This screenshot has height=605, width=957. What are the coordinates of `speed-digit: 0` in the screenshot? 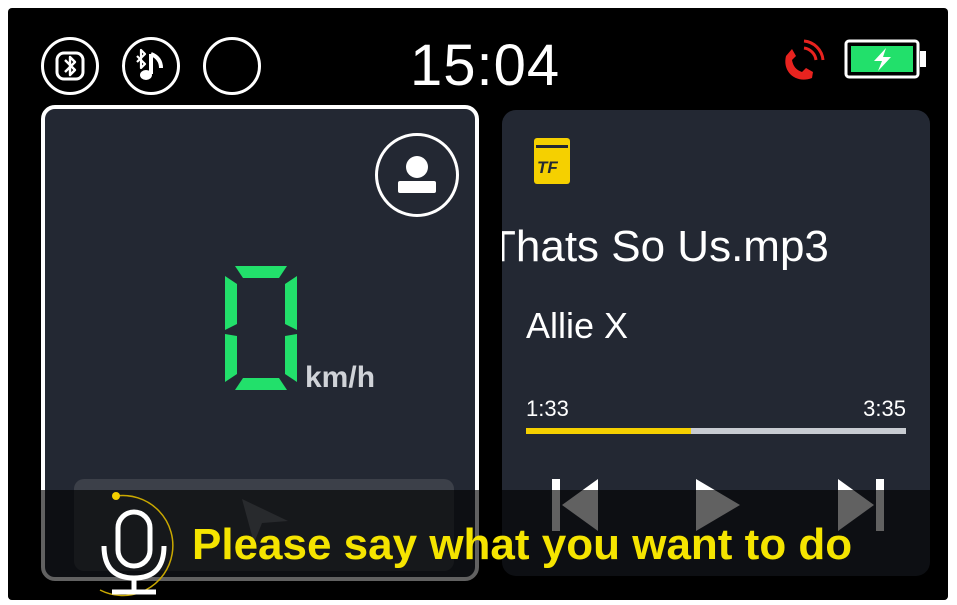 It's located at (261, 328).